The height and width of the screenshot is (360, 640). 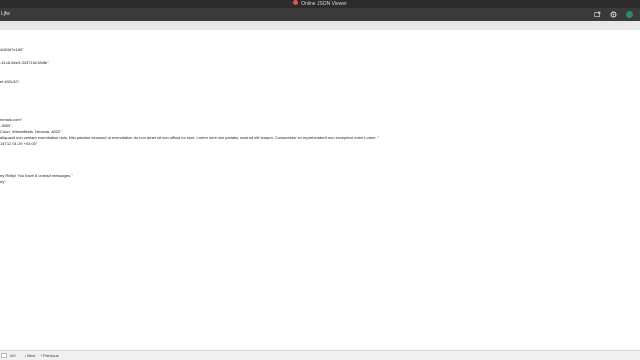 I want to click on find-bar: 0/0 ↓Next ↑Previous, so click(x=320, y=355).